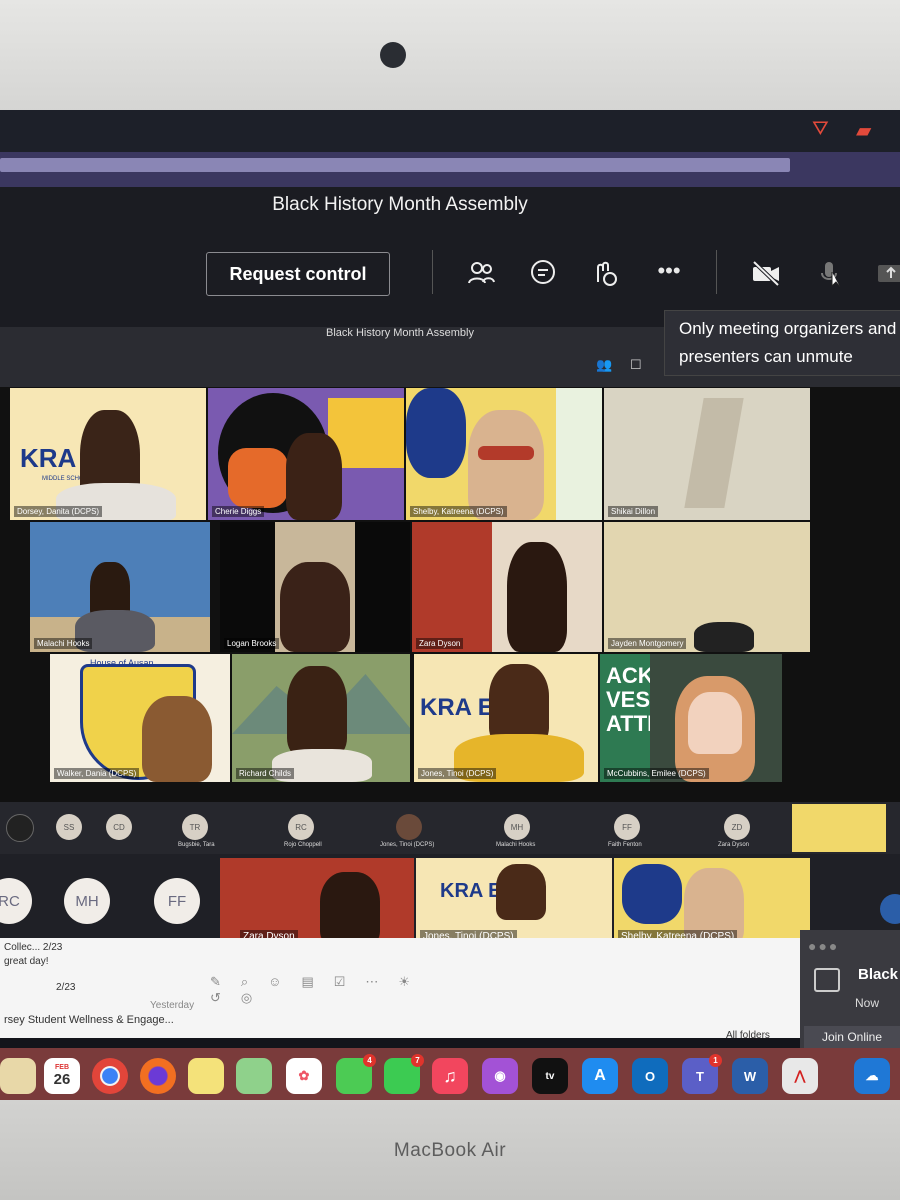 This screenshot has height=1200, width=900. I want to click on video-thumbnail, so click(839, 828).